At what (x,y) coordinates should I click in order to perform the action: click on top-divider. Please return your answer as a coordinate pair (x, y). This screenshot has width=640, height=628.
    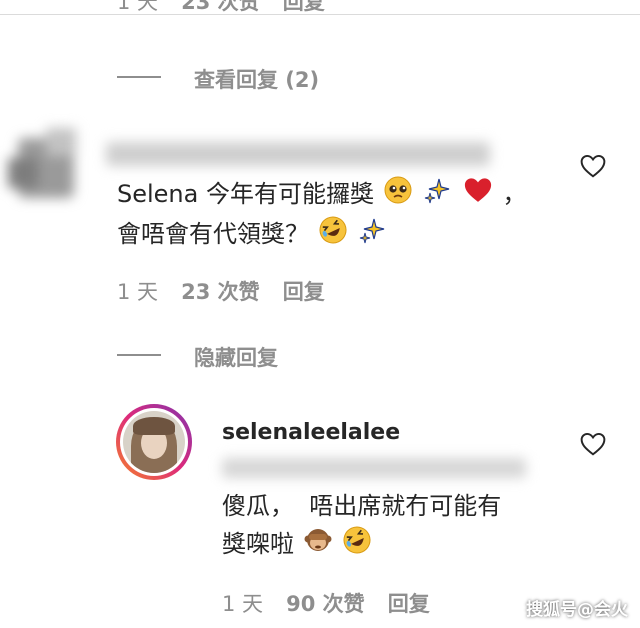
    Looking at the image, I should click on (320, 14).